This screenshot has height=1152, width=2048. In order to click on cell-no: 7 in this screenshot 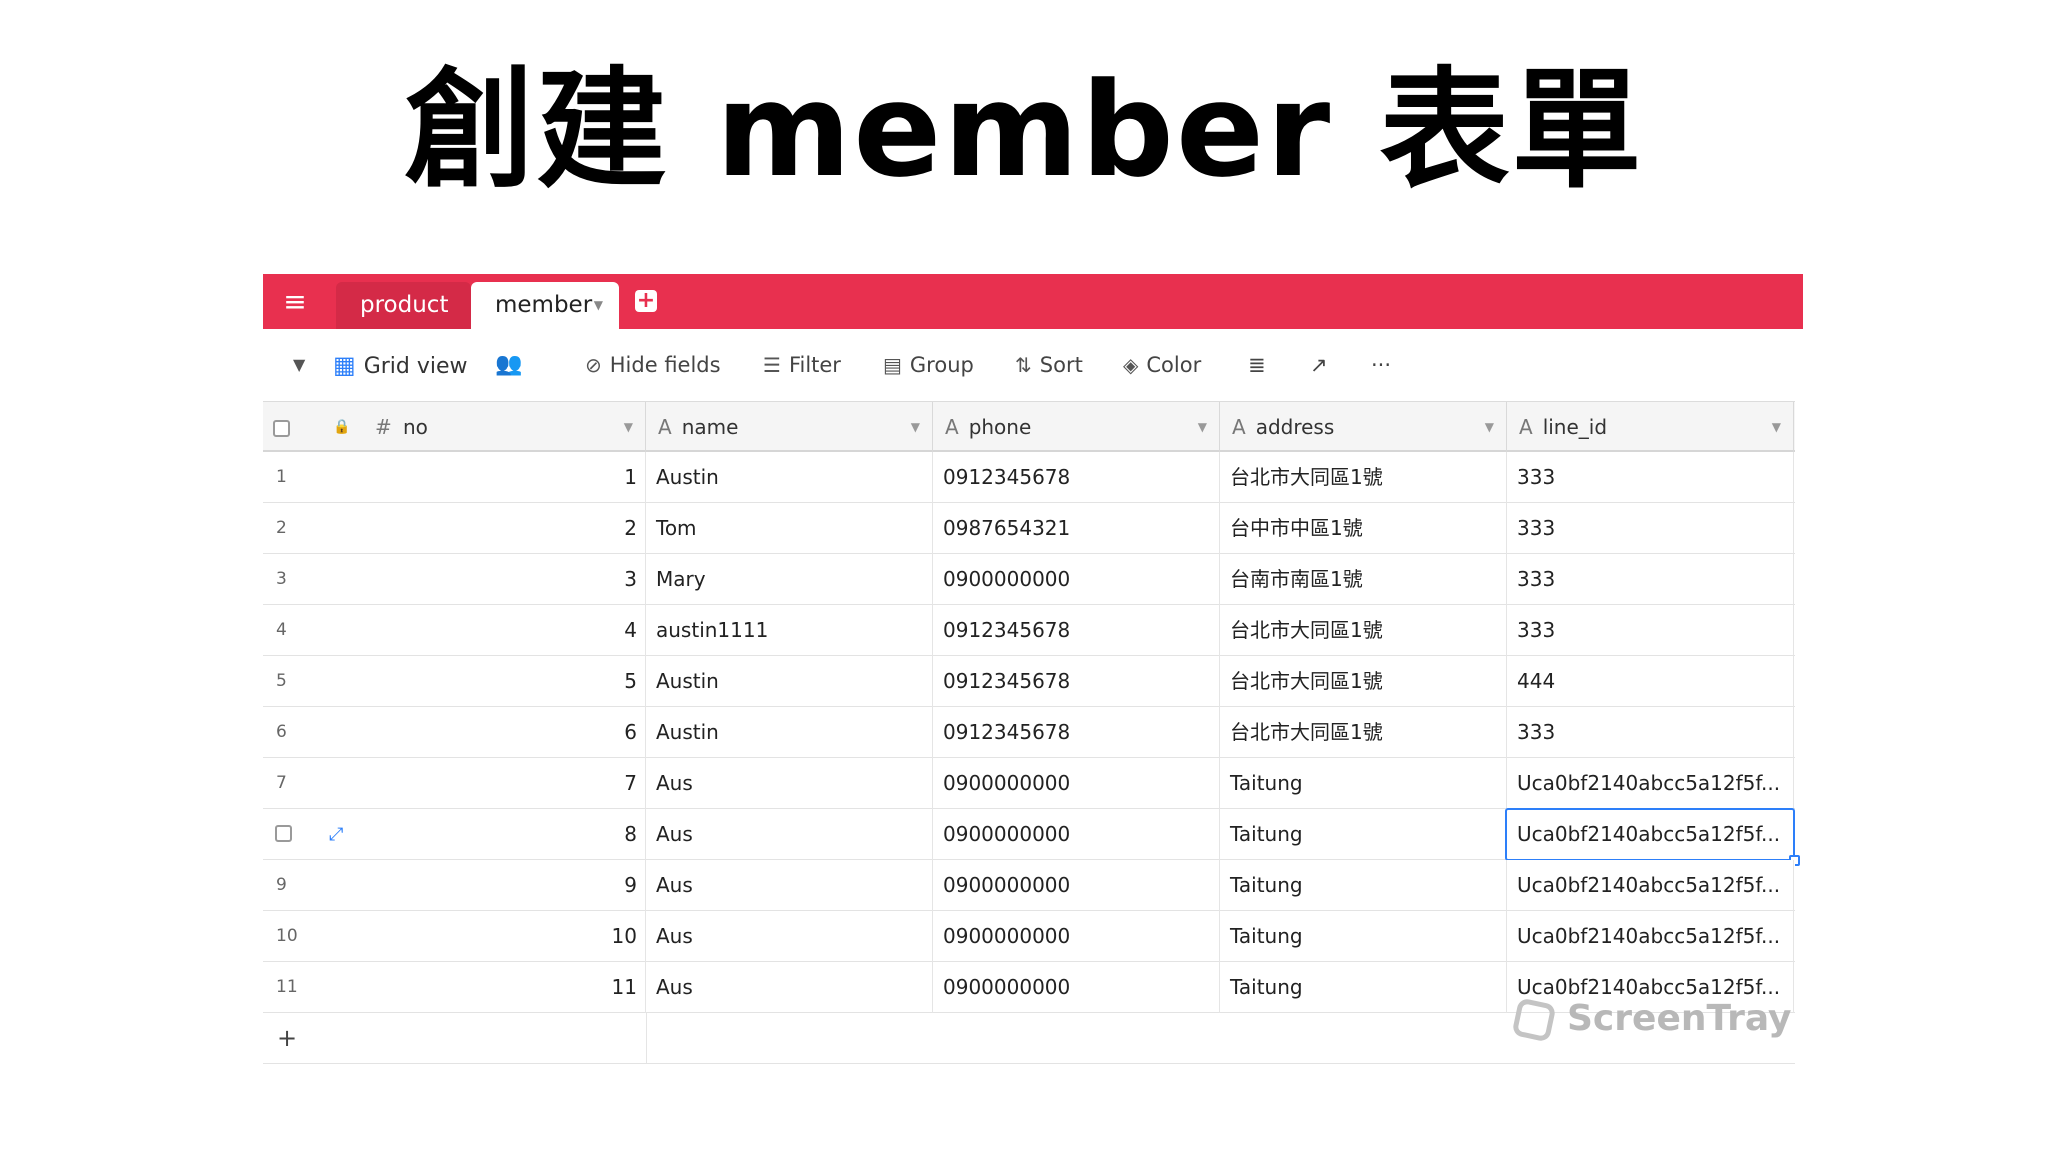, I will do `click(630, 783)`.